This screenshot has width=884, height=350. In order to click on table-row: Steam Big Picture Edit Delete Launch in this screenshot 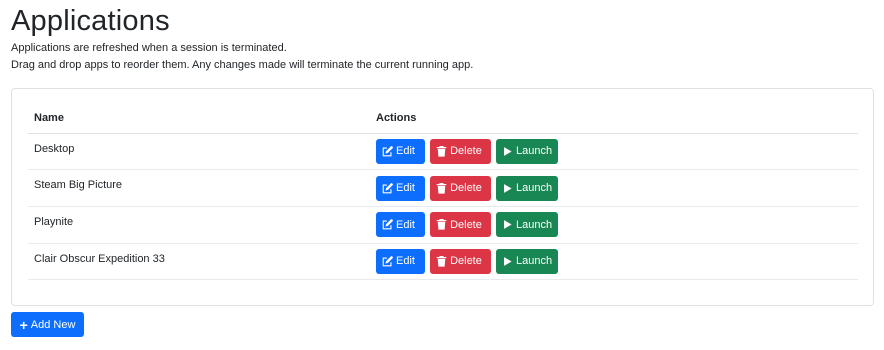, I will do `click(443, 188)`.